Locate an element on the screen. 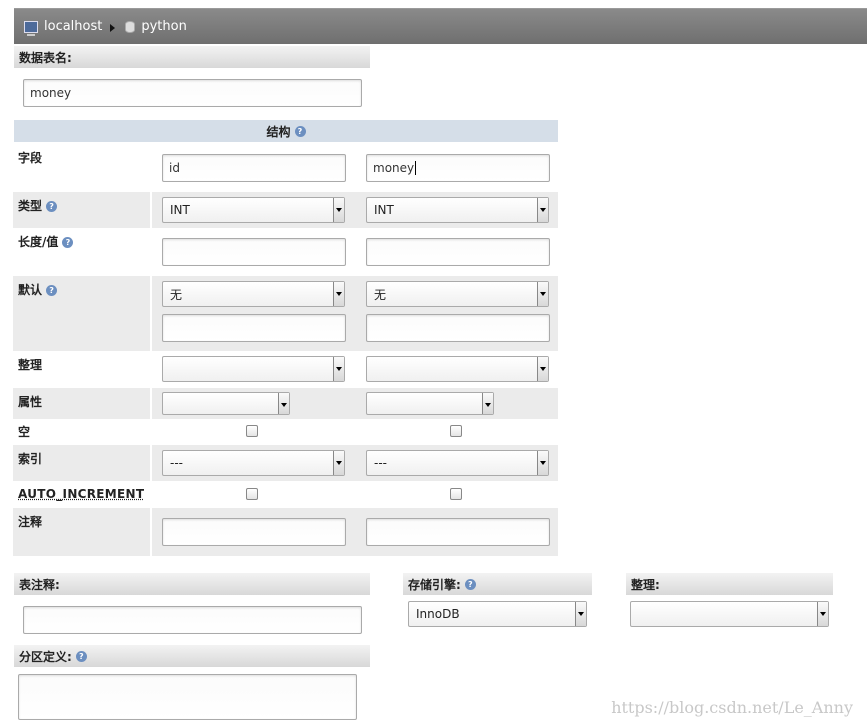 The height and width of the screenshot is (727, 867). breadcrumb: localhost python is located at coordinates (440, 26).